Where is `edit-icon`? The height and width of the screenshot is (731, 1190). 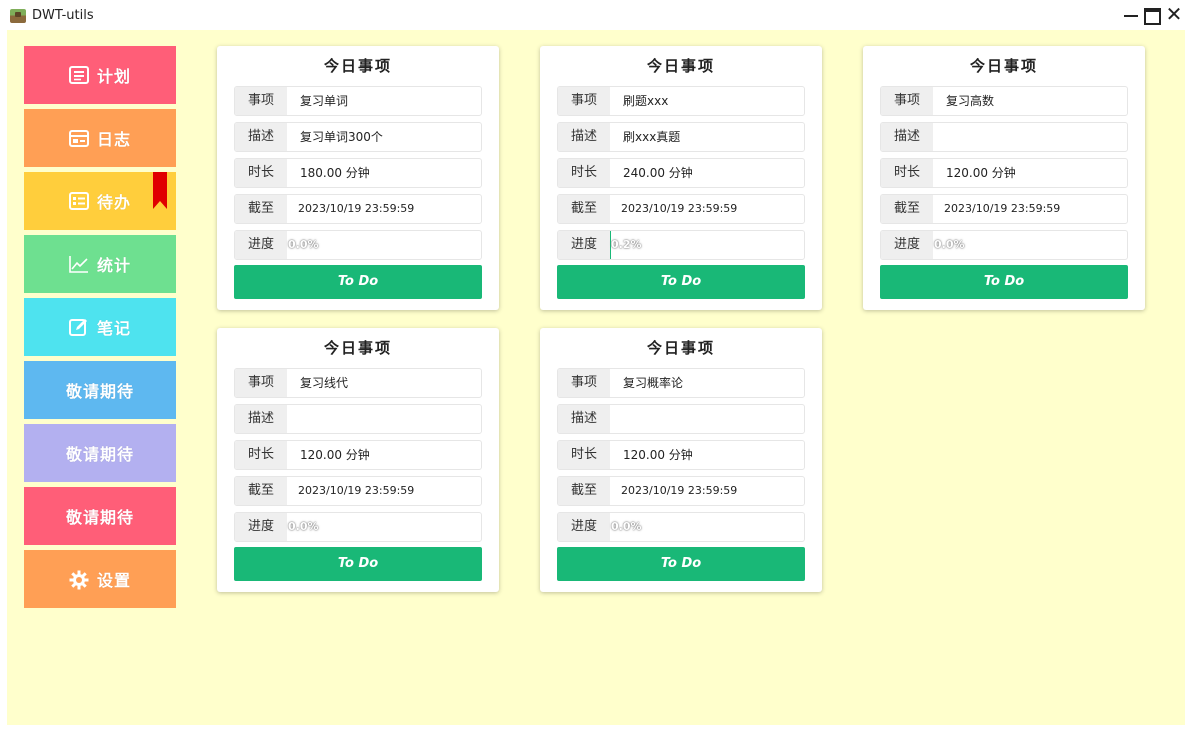 edit-icon is located at coordinates (78, 327).